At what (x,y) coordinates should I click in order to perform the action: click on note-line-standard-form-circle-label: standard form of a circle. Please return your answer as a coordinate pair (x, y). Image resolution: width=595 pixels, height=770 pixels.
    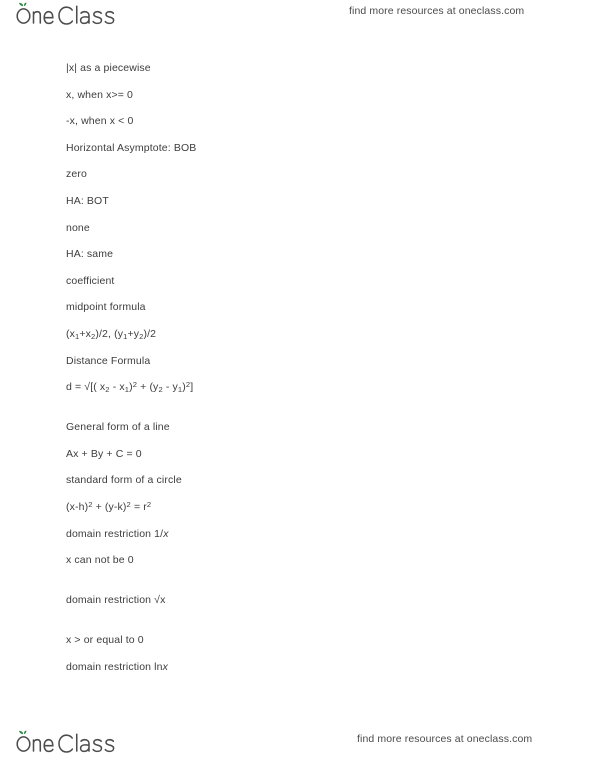
    Looking at the image, I should click on (124, 480).